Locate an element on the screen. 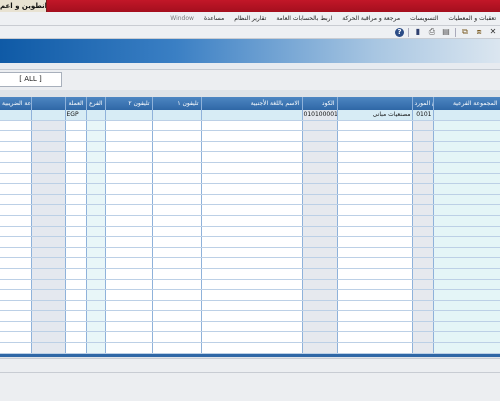 The width and height of the screenshot is (500, 401). exit-icon: ▮ is located at coordinates (418, 32).